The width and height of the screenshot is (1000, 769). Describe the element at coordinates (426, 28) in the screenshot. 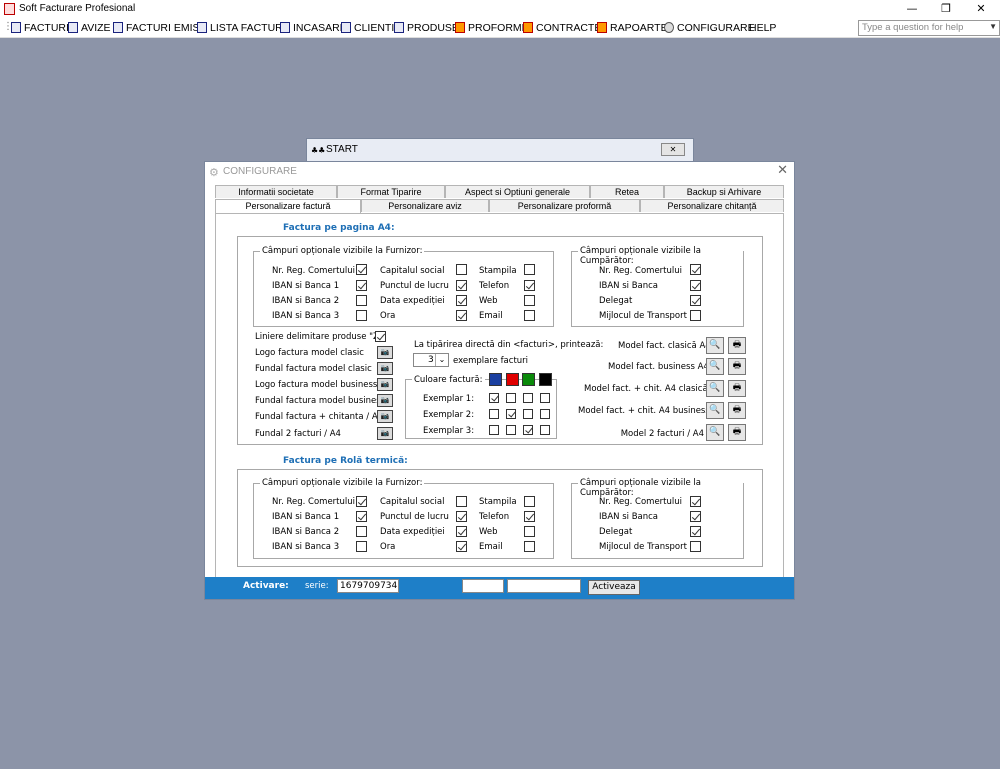

I see `menu-produse: PRODUSE` at that location.